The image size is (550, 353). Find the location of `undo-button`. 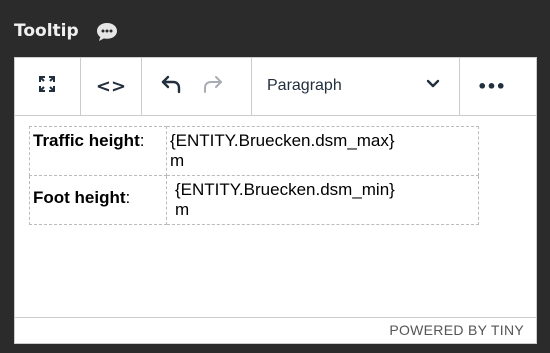

undo-button is located at coordinates (171, 86).